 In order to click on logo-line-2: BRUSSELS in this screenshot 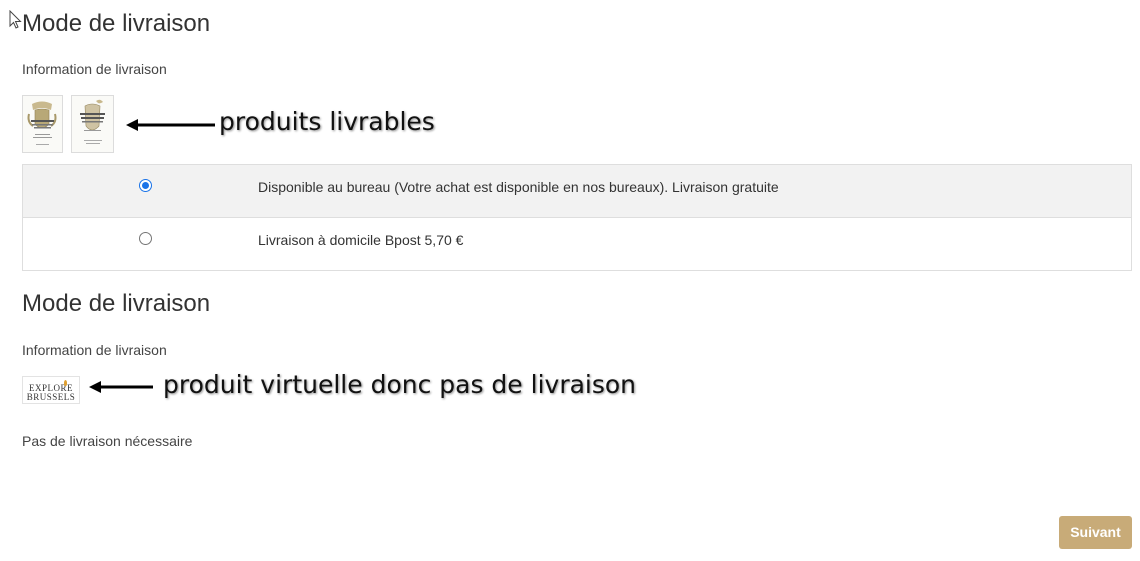, I will do `click(51, 397)`.